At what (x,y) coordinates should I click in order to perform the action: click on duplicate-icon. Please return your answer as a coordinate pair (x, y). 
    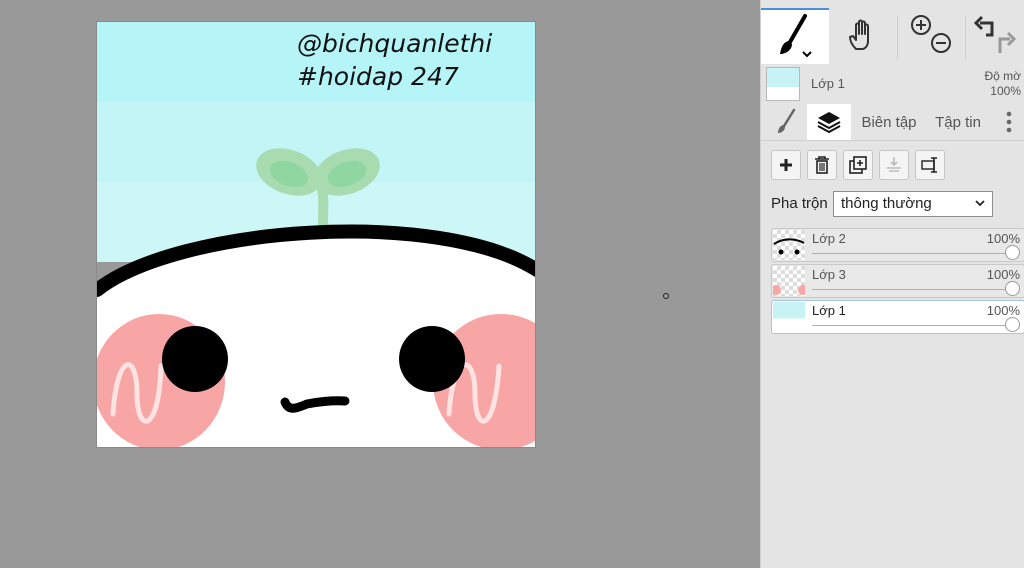
    Looking at the image, I should click on (858, 165).